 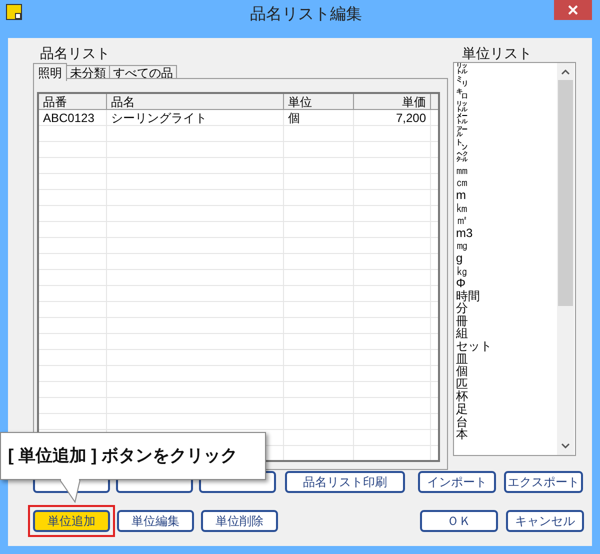 I want to click on table-cell: シーリングライト, so click(x=195, y=118).